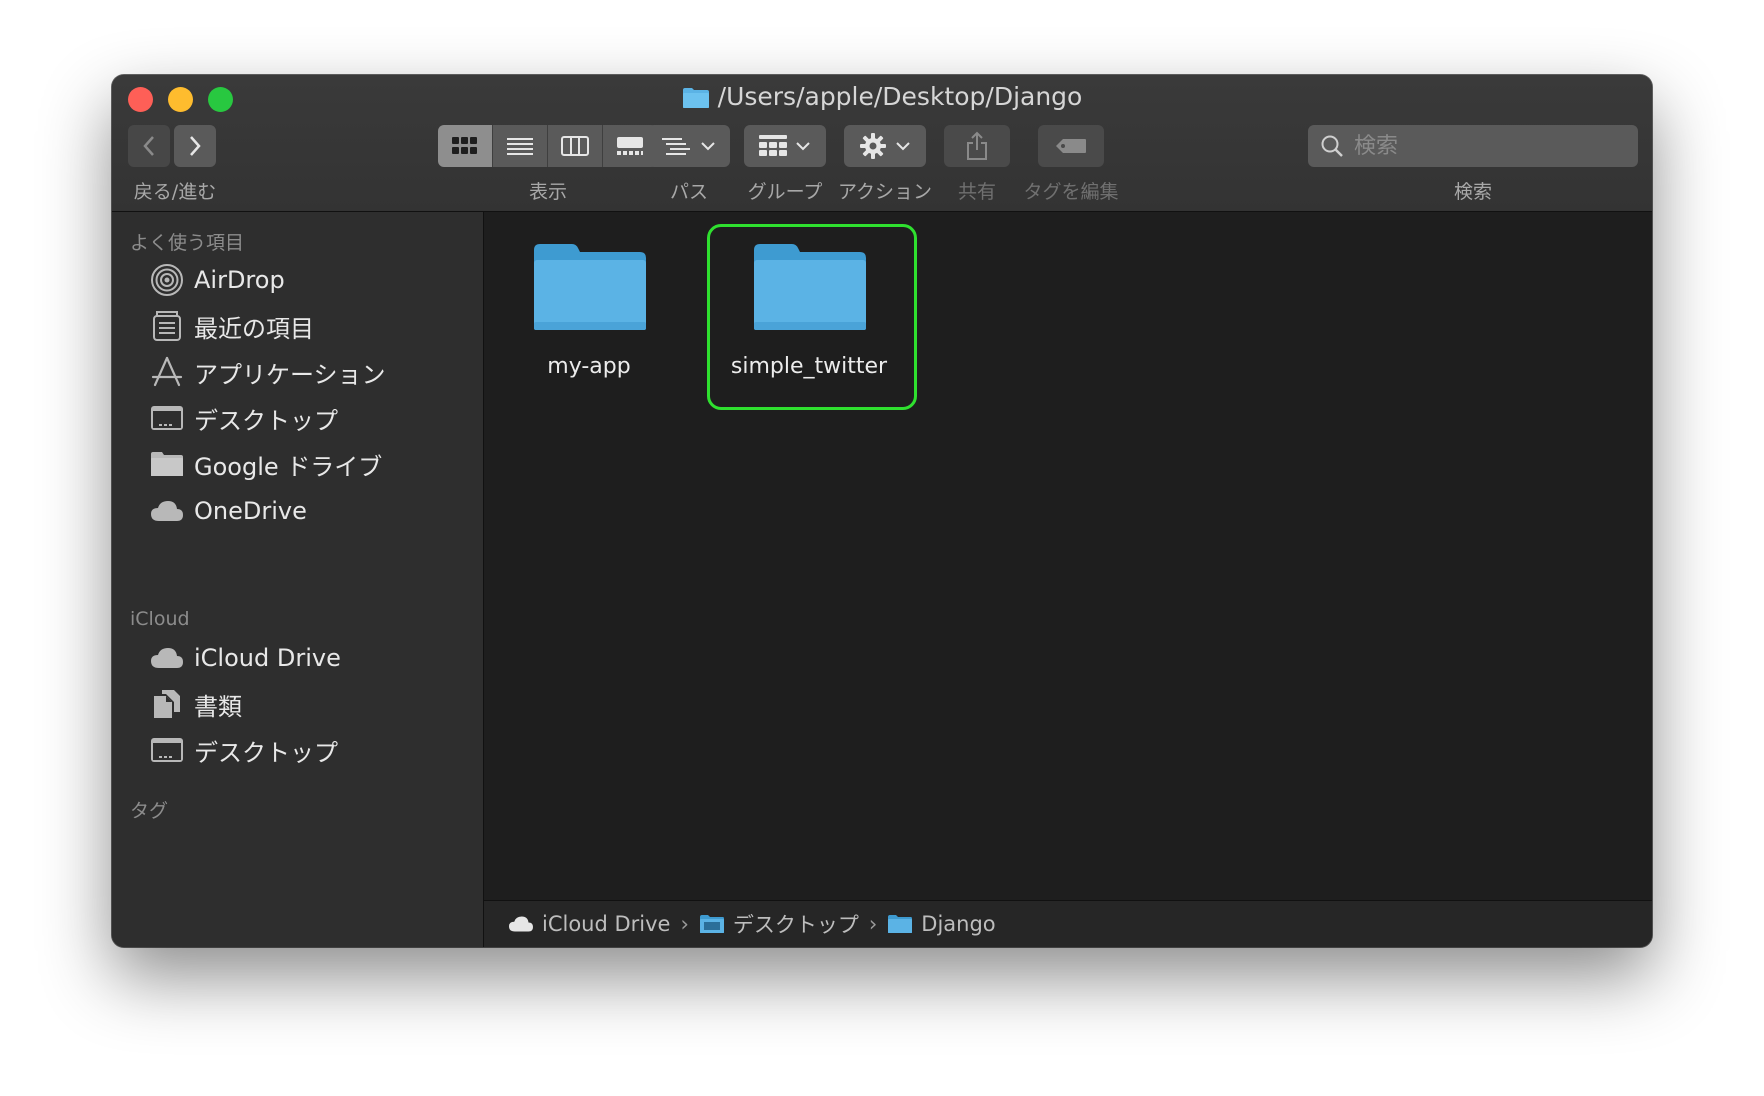 The width and height of the screenshot is (1764, 1096). Describe the element at coordinates (290, 374) in the screenshot. I see `sidebar-item-label: アプリケーション` at that location.